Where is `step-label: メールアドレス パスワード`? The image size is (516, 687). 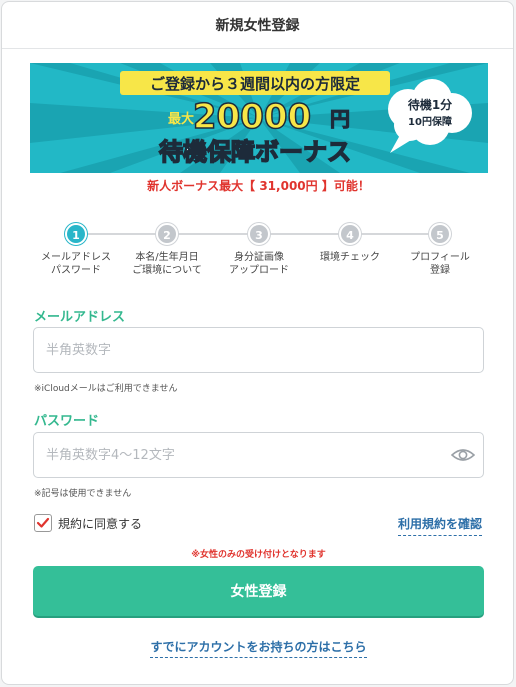
step-label: メールアドレス パスワード is located at coordinates (76, 264).